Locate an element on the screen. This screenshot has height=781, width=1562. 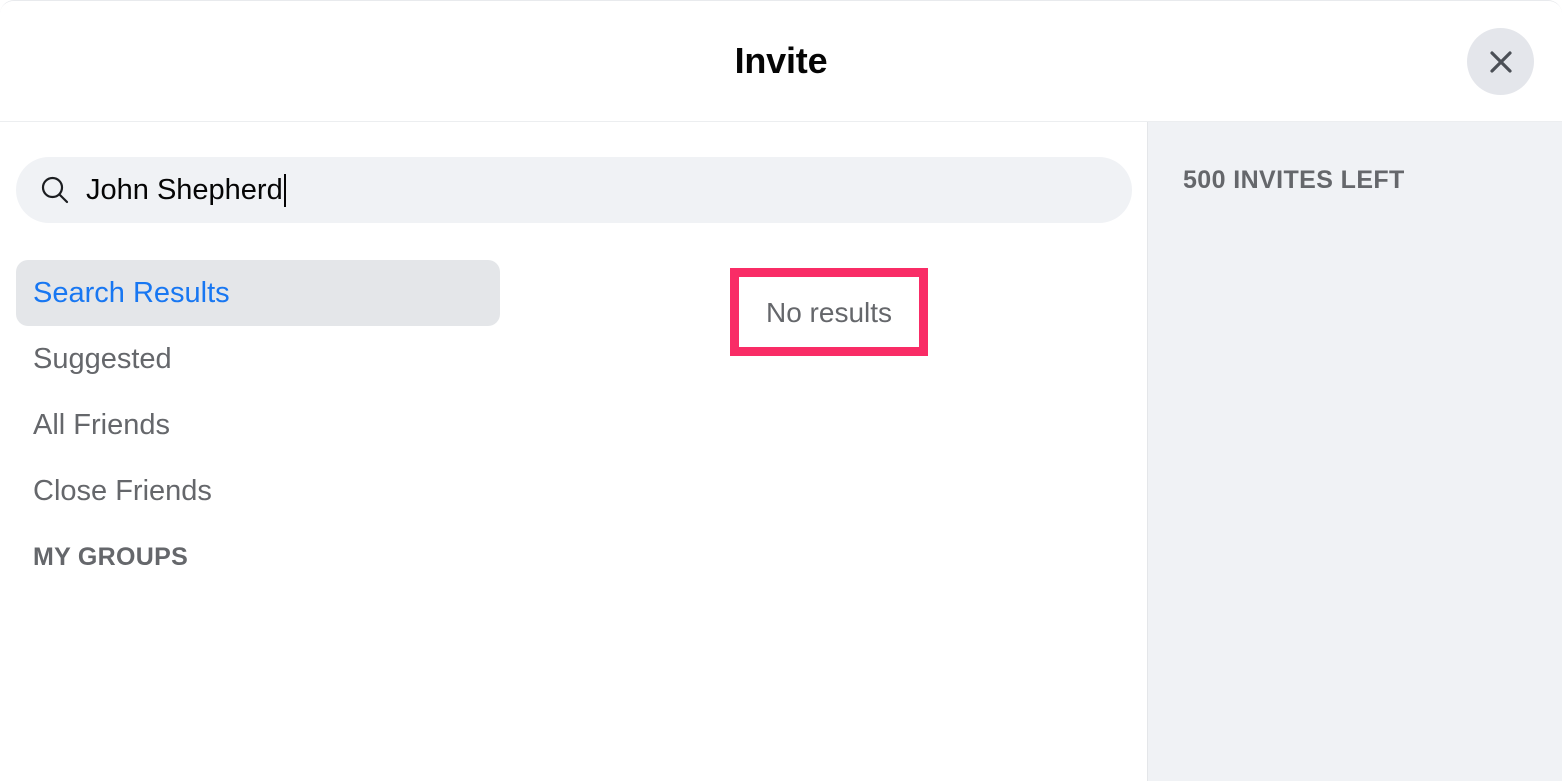
sidebar-item-suggested: Suggested is located at coordinates (258, 359).